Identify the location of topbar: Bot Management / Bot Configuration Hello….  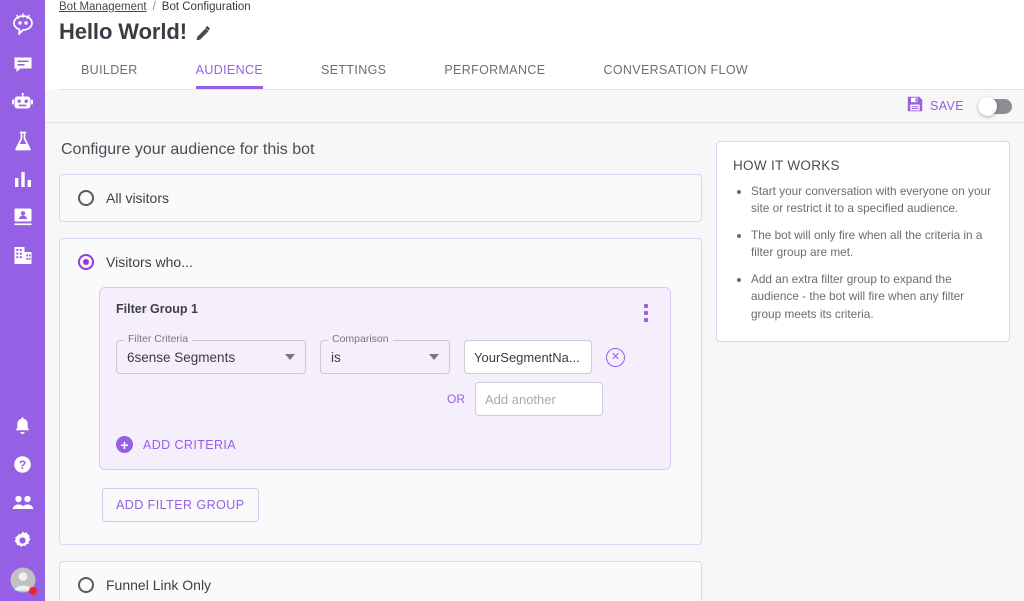
(534, 45).